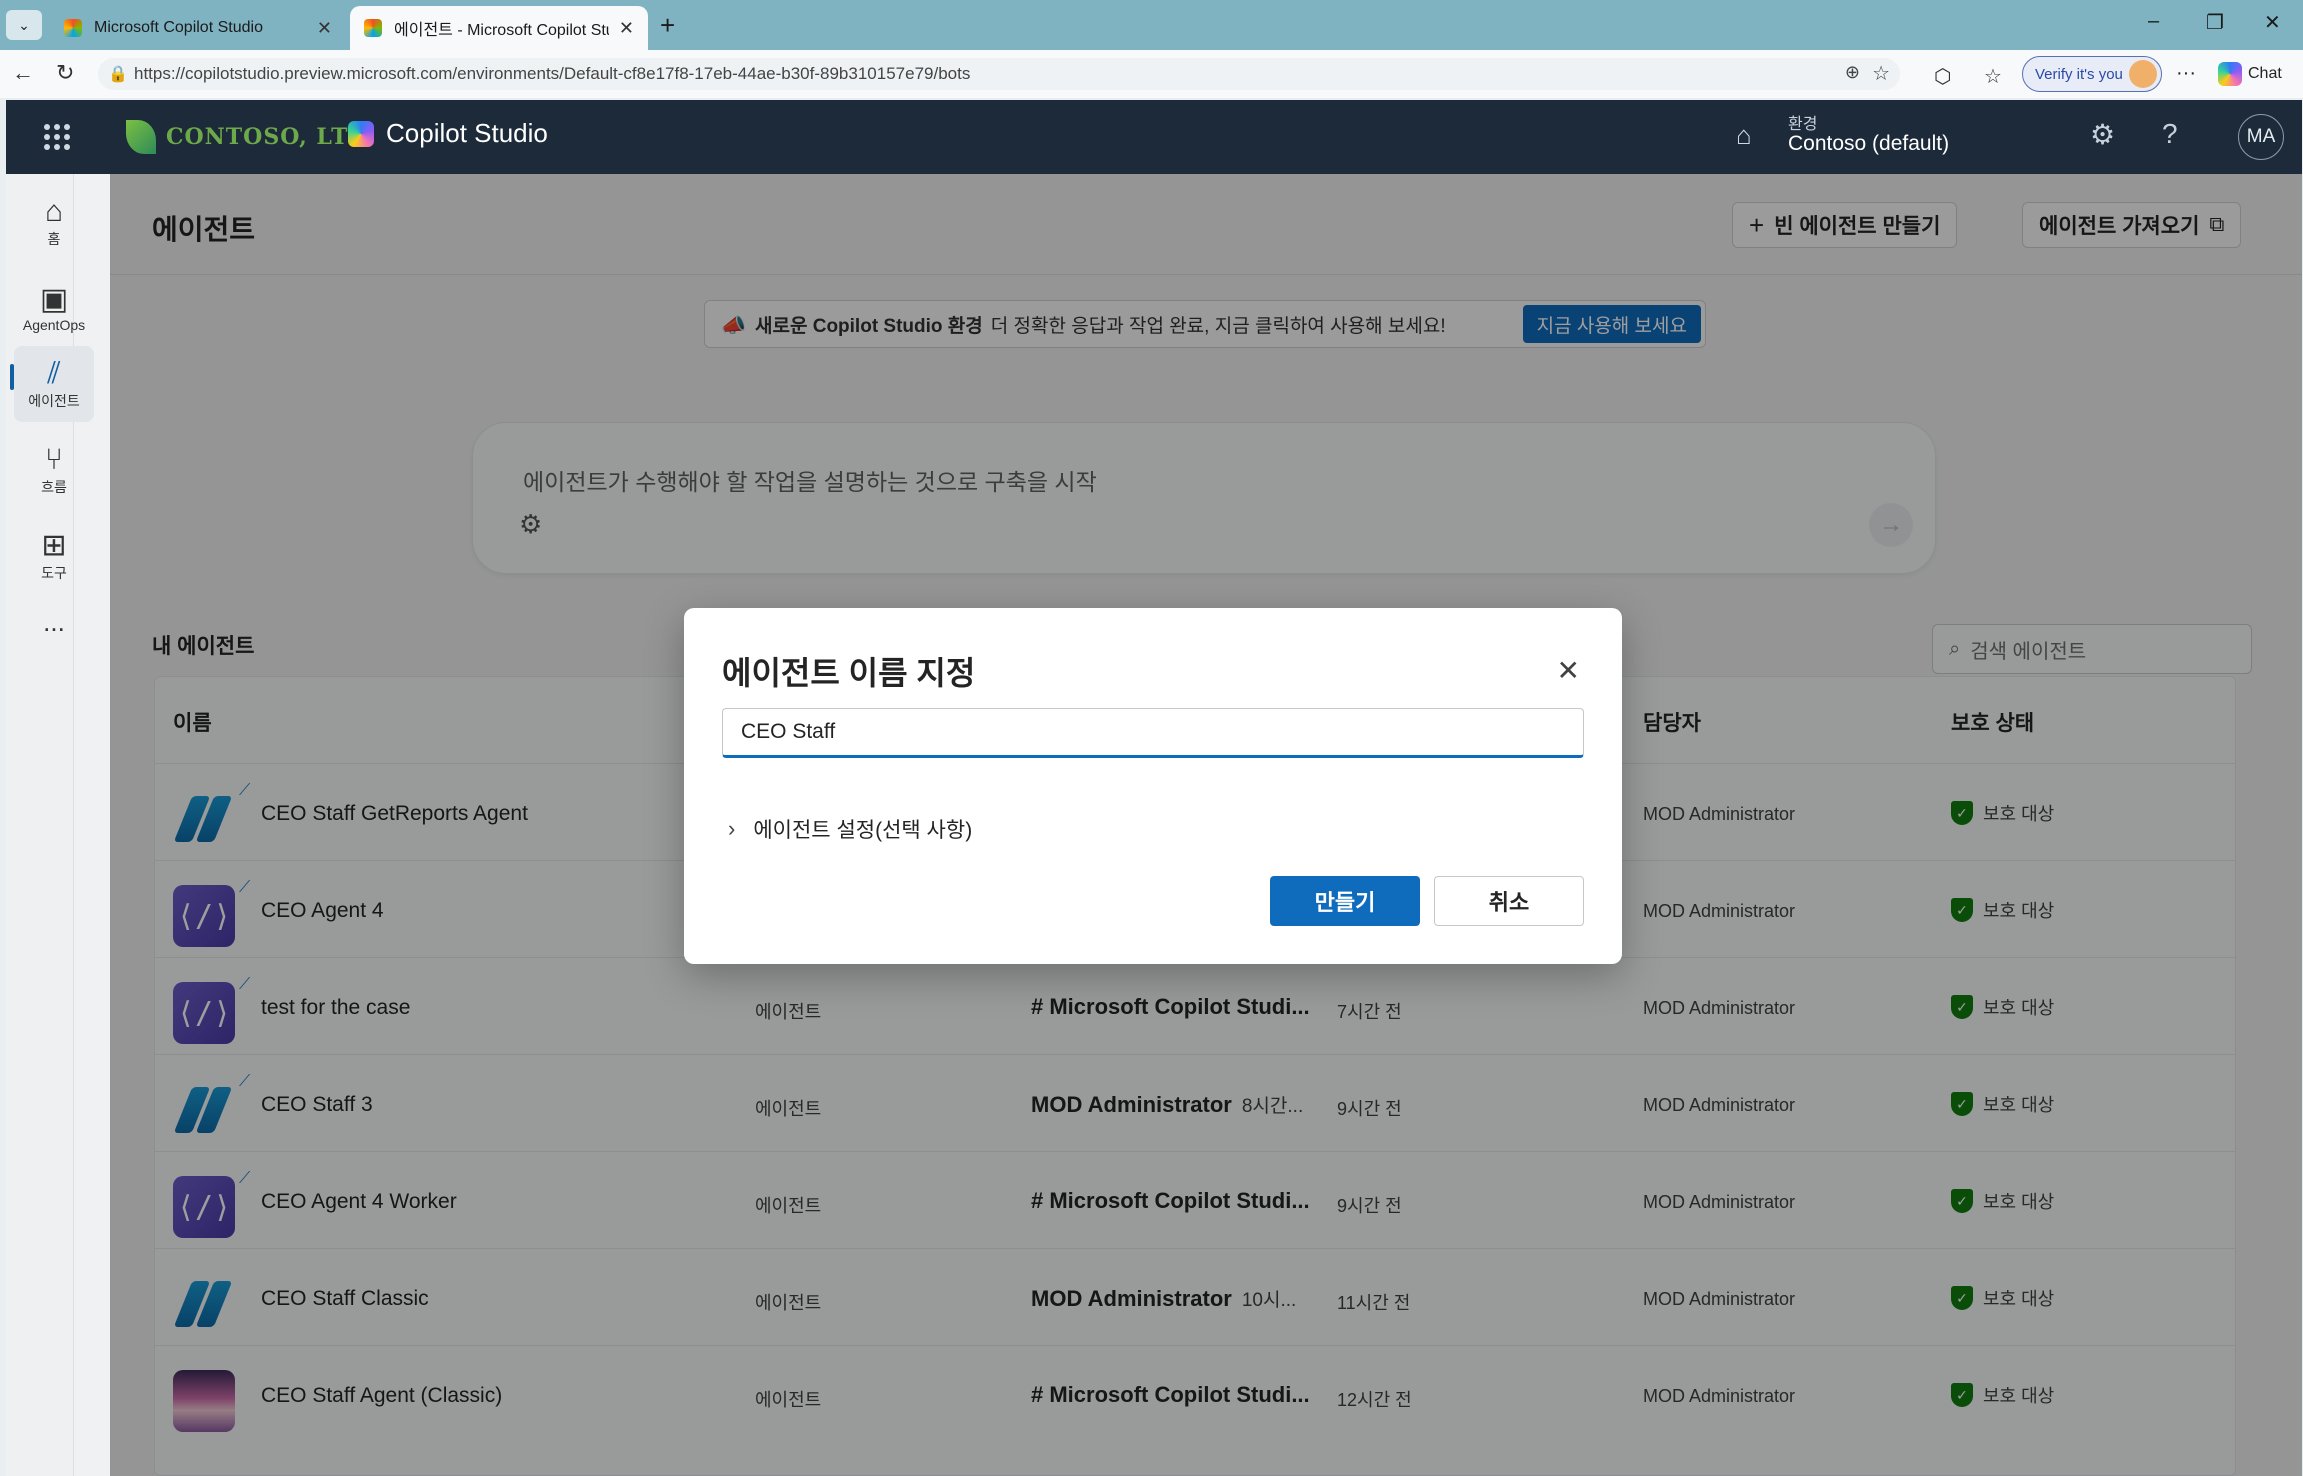 The image size is (2303, 1476). I want to click on agentops-icon: ▣, so click(54, 299).